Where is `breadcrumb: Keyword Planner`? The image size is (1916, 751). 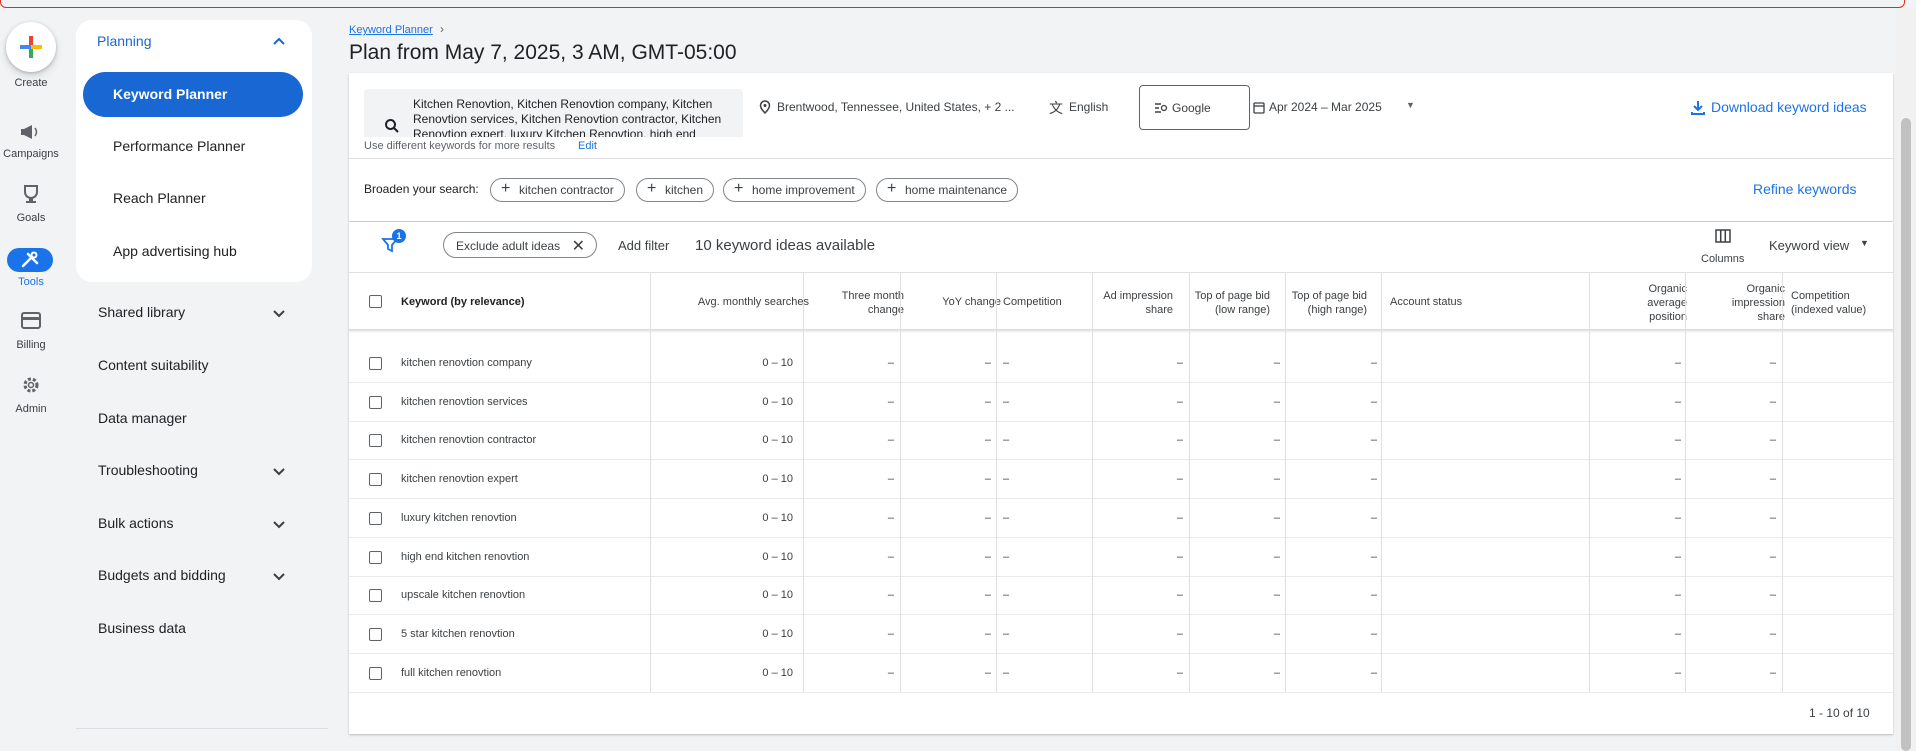 breadcrumb: Keyword Planner is located at coordinates (391, 30).